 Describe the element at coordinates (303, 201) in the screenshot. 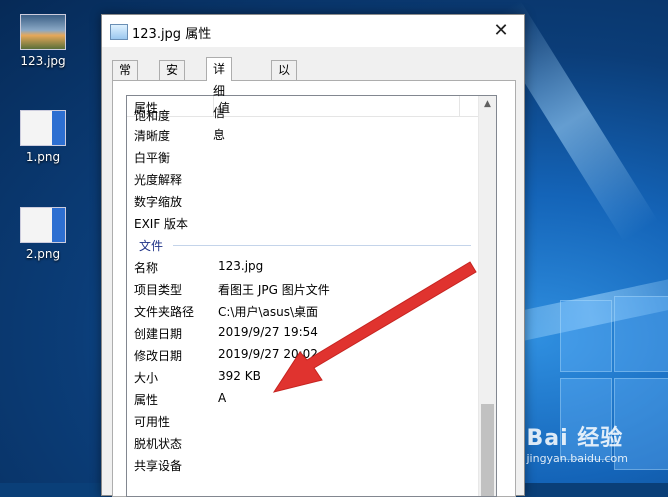

I see `property-row: 数字缩放` at that location.